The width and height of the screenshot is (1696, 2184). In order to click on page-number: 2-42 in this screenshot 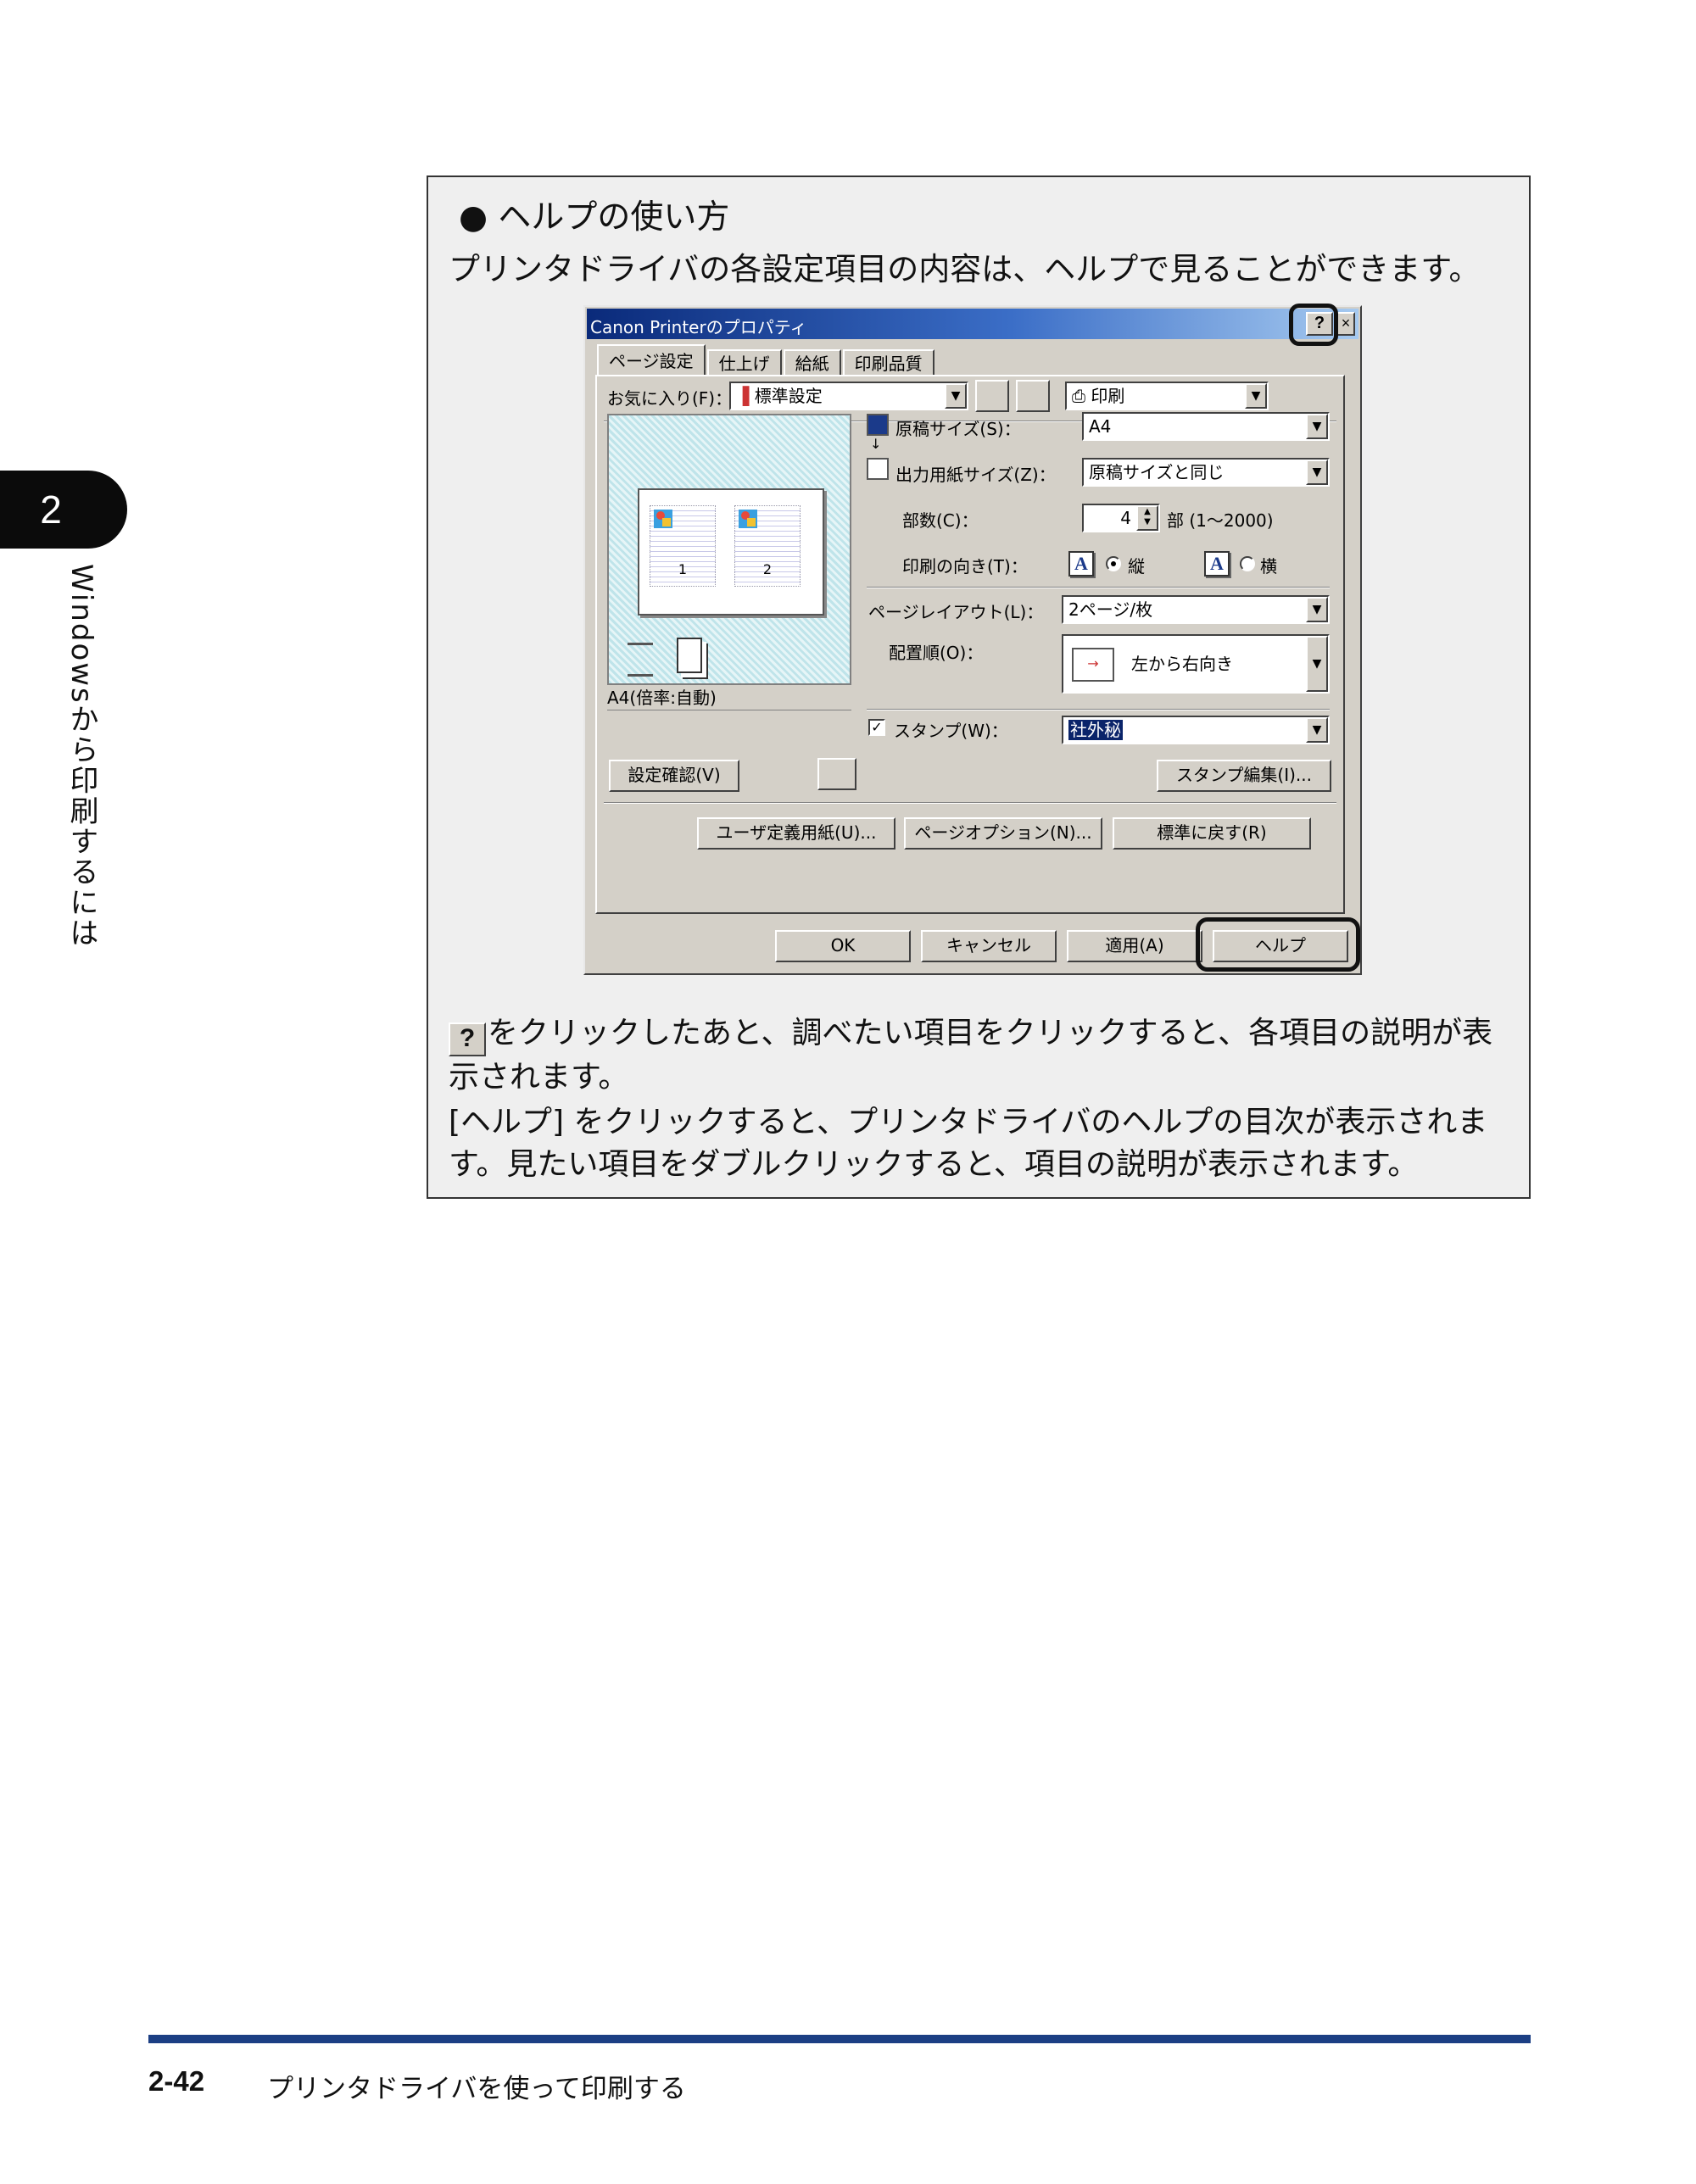, I will do `click(176, 2081)`.